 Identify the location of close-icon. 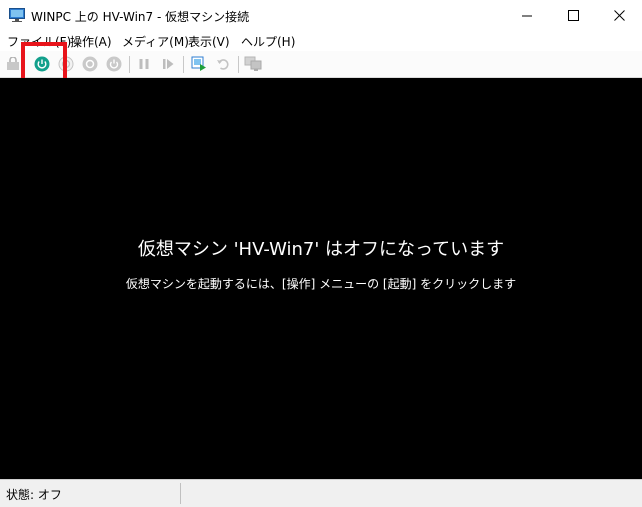
(619, 15).